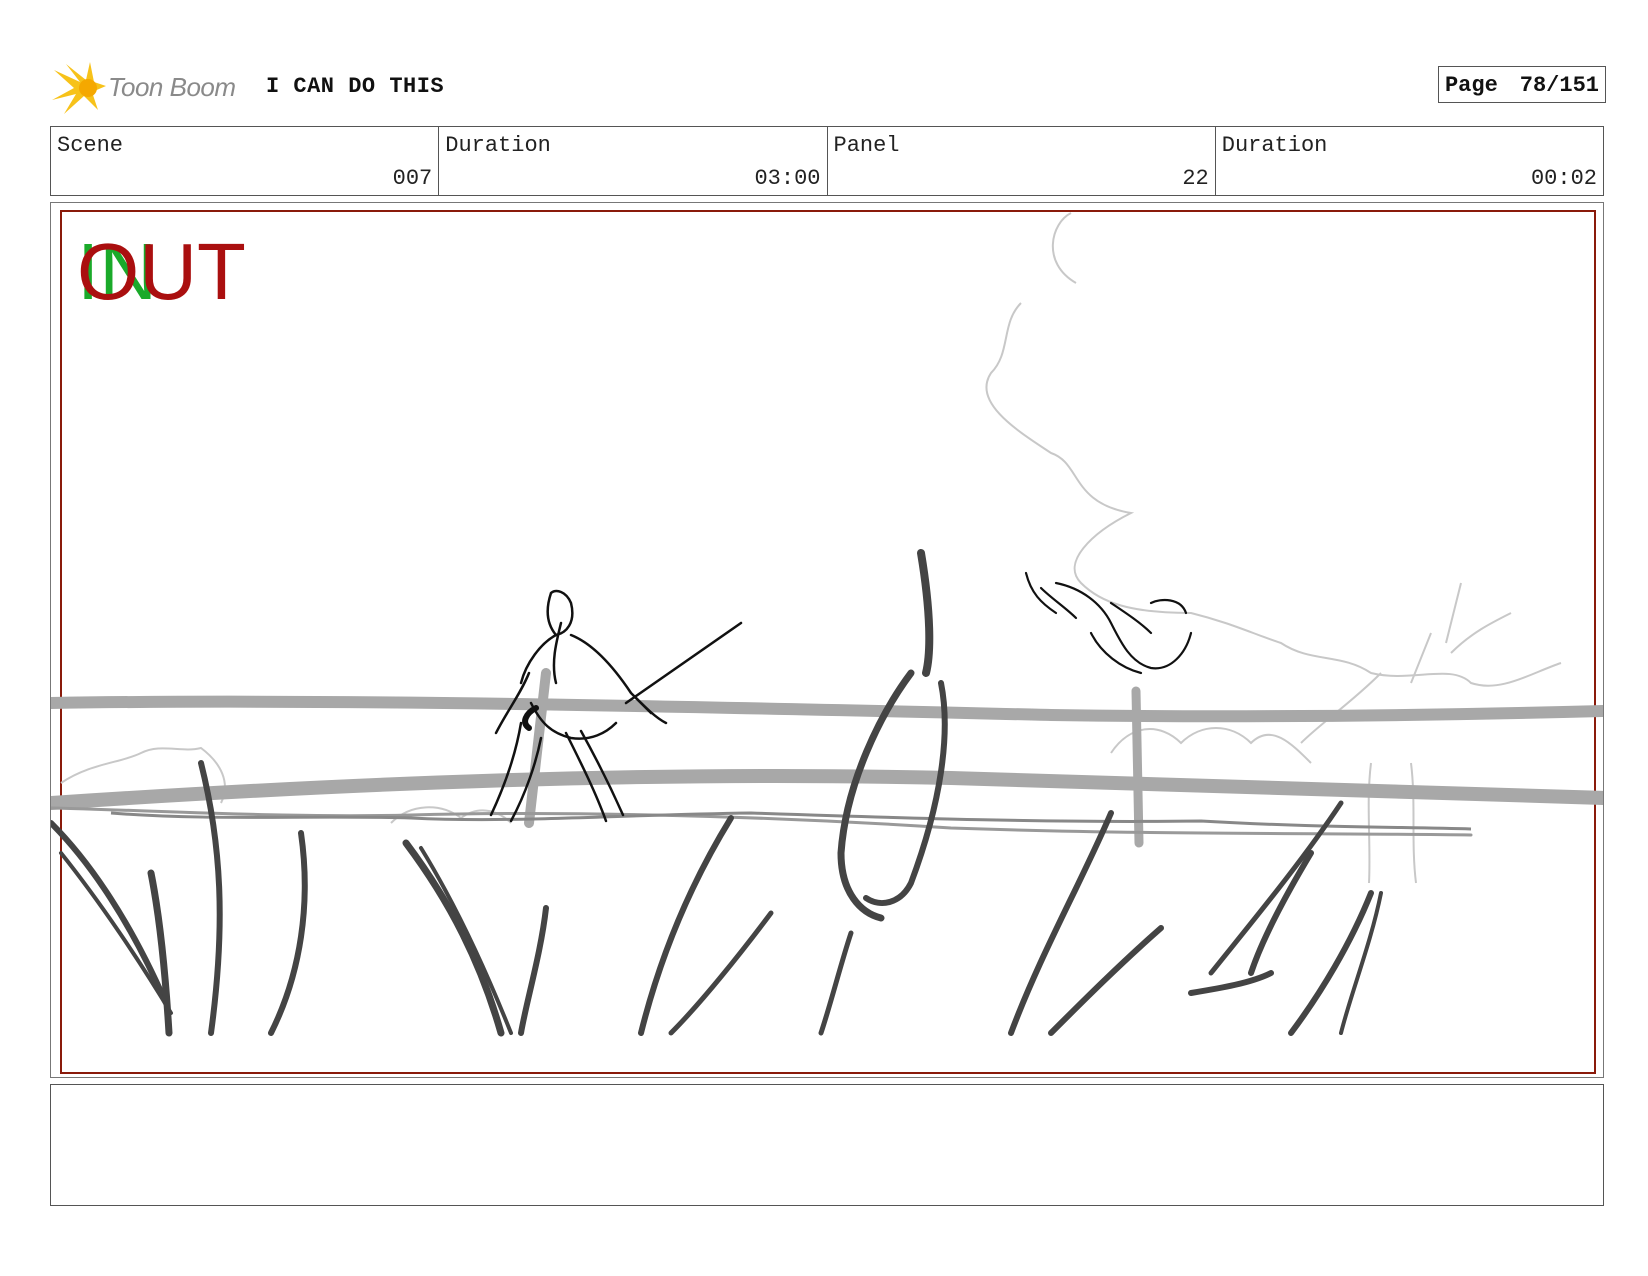 The image size is (1648, 1276). Describe the element at coordinates (1195, 178) in the screenshot. I see `panel-value: 22` at that location.